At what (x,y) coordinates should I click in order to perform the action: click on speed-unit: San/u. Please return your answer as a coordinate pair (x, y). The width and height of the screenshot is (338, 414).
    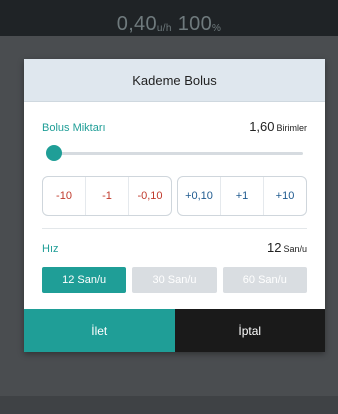
    Looking at the image, I should click on (295, 249).